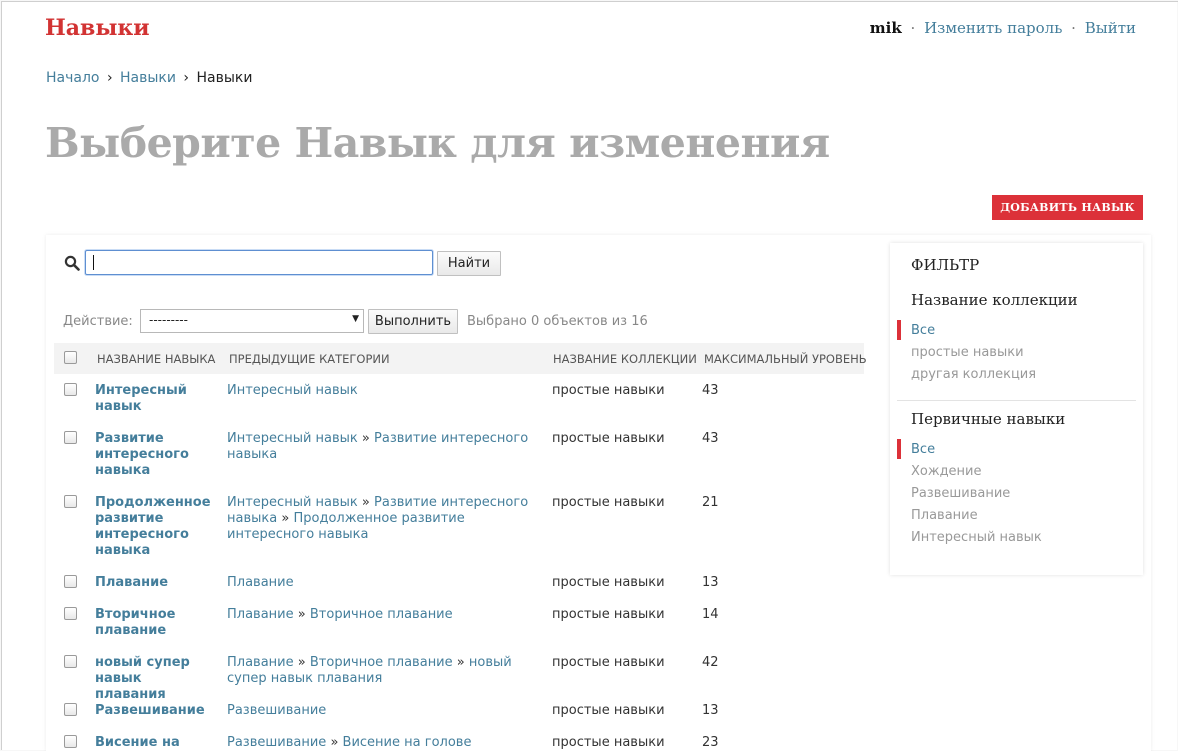  What do you see at coordinates (976, 537) in the screenshot?
I see `filter-primary-interesting: Интересный навык` at bounding box center [976, 537].